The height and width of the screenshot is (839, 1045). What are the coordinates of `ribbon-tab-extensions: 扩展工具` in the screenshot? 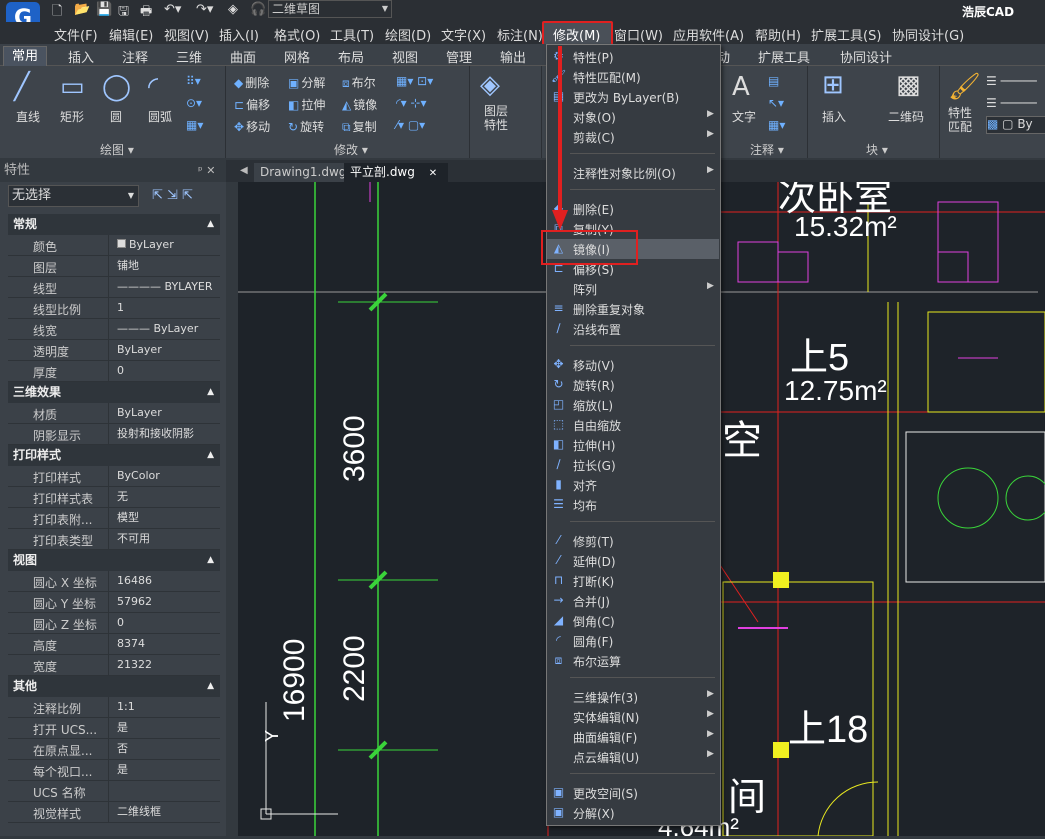 It's located at (784, 56).